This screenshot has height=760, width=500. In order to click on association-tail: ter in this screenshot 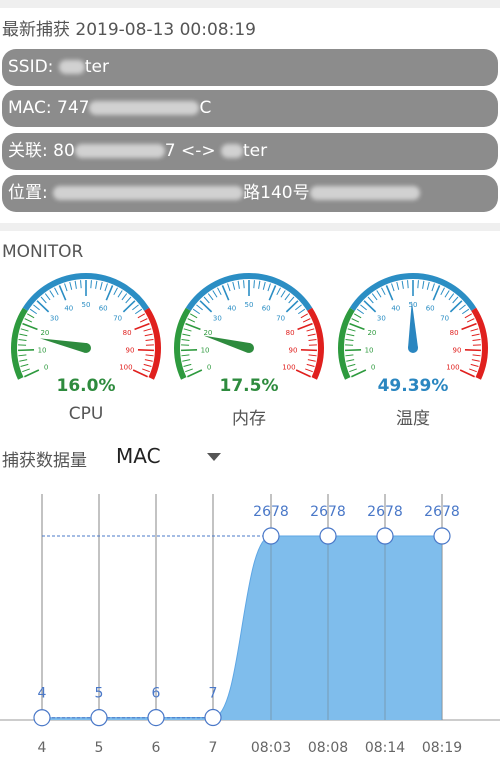, I will do `click(255, 151)`.